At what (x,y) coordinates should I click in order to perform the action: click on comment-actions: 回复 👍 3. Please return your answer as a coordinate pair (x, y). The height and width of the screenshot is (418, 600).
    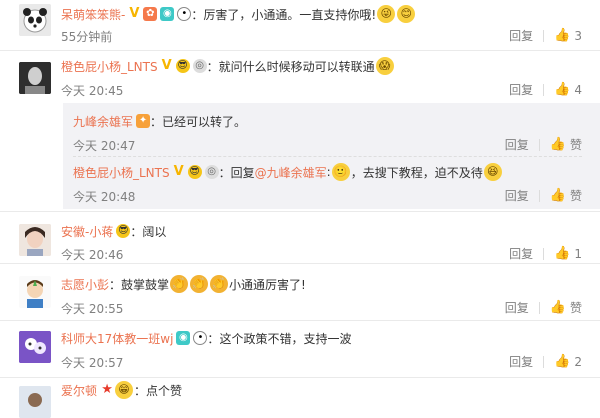
    Looking at the image, I should click on (545, 35).